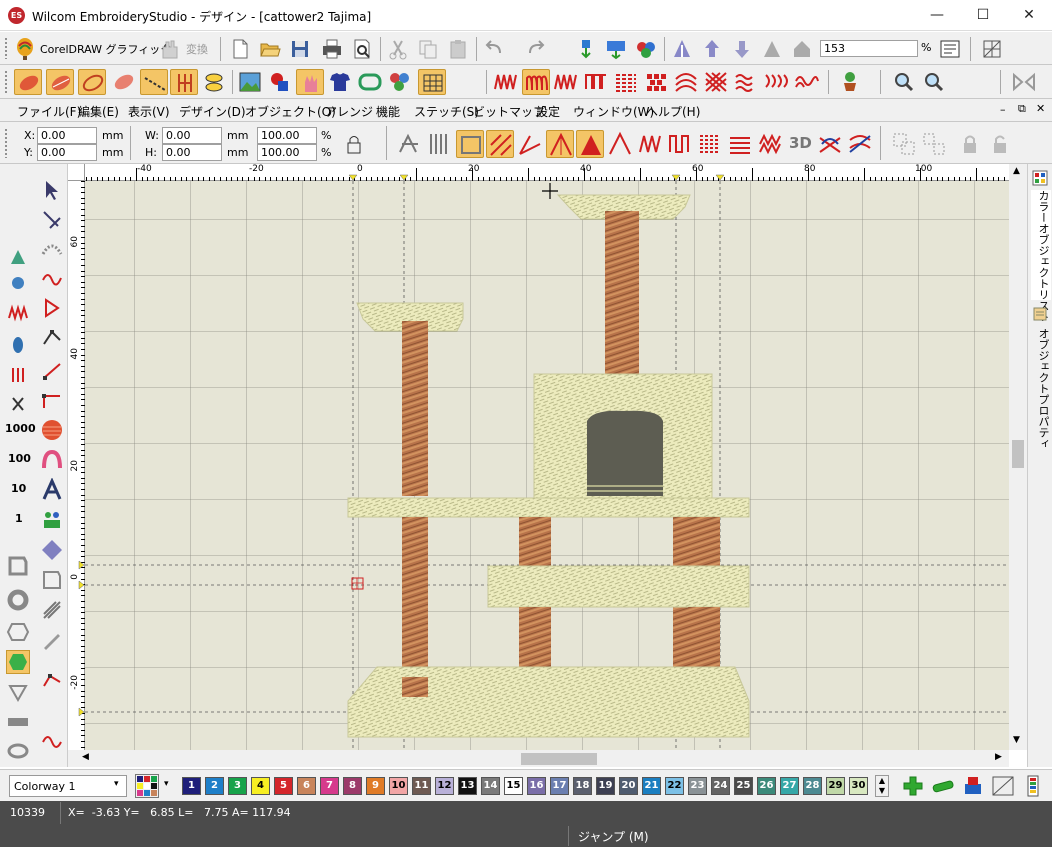 This screenshot has height=847, width=1052. What do you see at coordinates (934, 82) in the screenshot?
I see `zoom-100-icon` at bounding box center [934, 82].